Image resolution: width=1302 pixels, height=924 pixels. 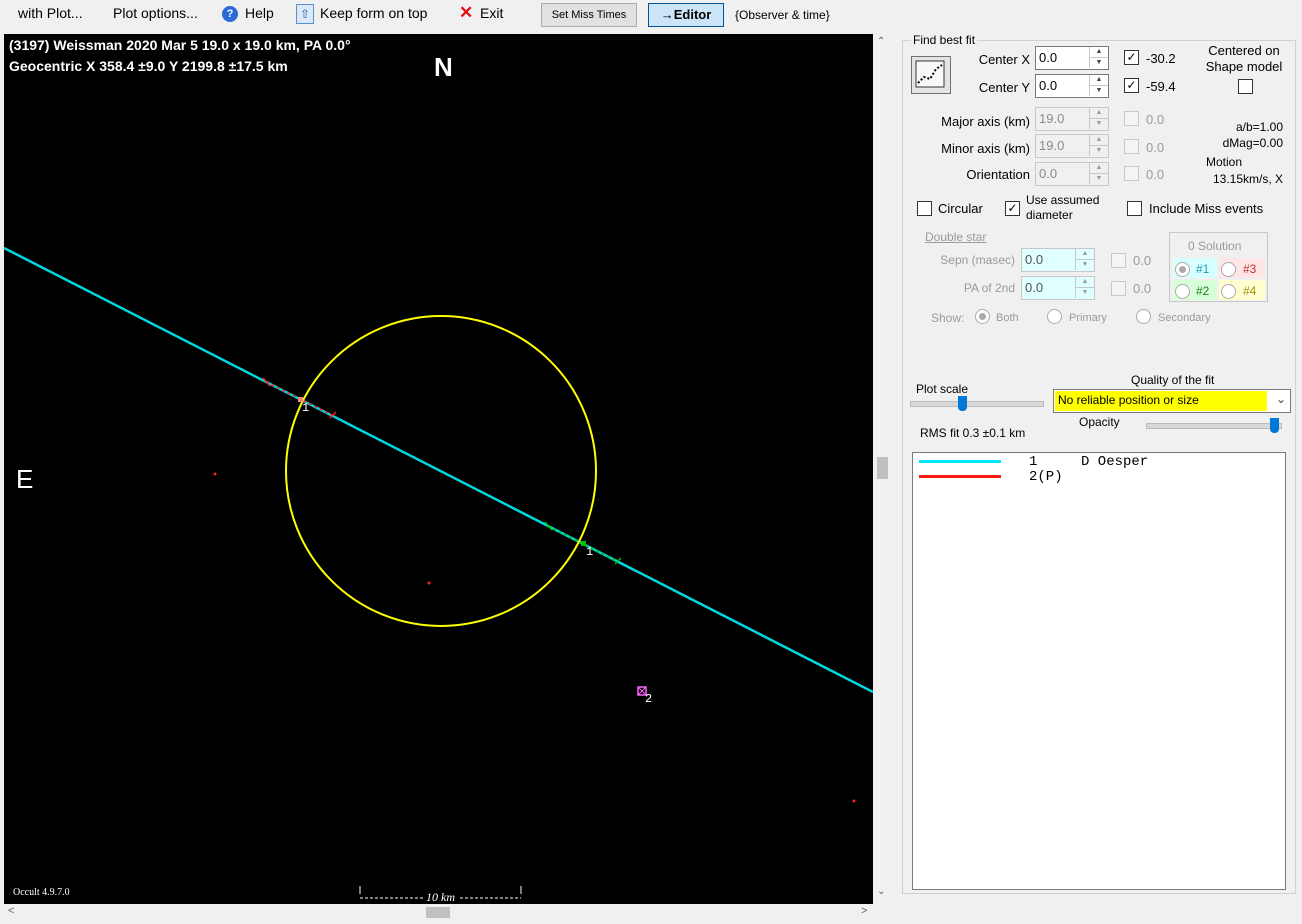 What do you see at coordinates (1131, 85) in the screenshot?
I see `center-y-checkbox: ✓` at bounding box center [1131, 85].